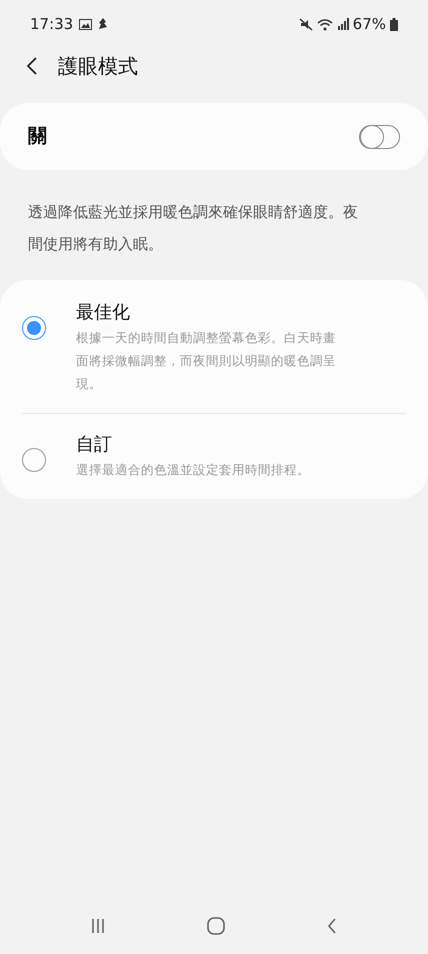 The image size is (428, 954). Describe the element at coordinates (103, 313) in the screenshot. I see `option-title: 最佳化` at that location.